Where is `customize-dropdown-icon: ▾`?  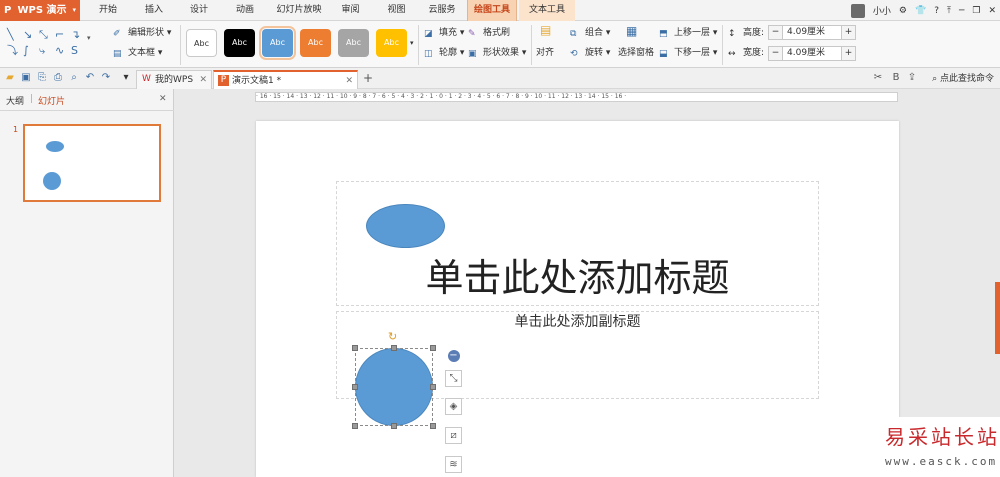 customize-dropdown-icon: ▾ is located at coordinates (126, 78).